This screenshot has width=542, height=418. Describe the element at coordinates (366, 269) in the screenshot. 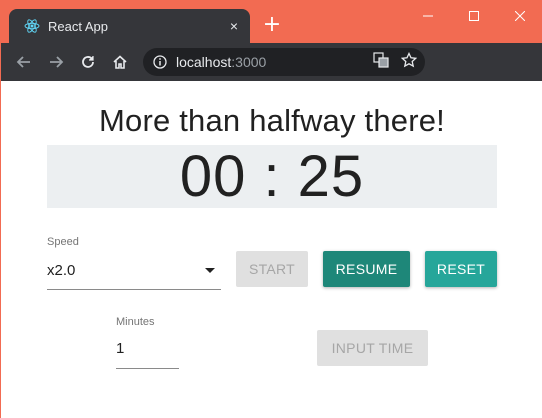

I see `resume-button: RESUME` at that location.